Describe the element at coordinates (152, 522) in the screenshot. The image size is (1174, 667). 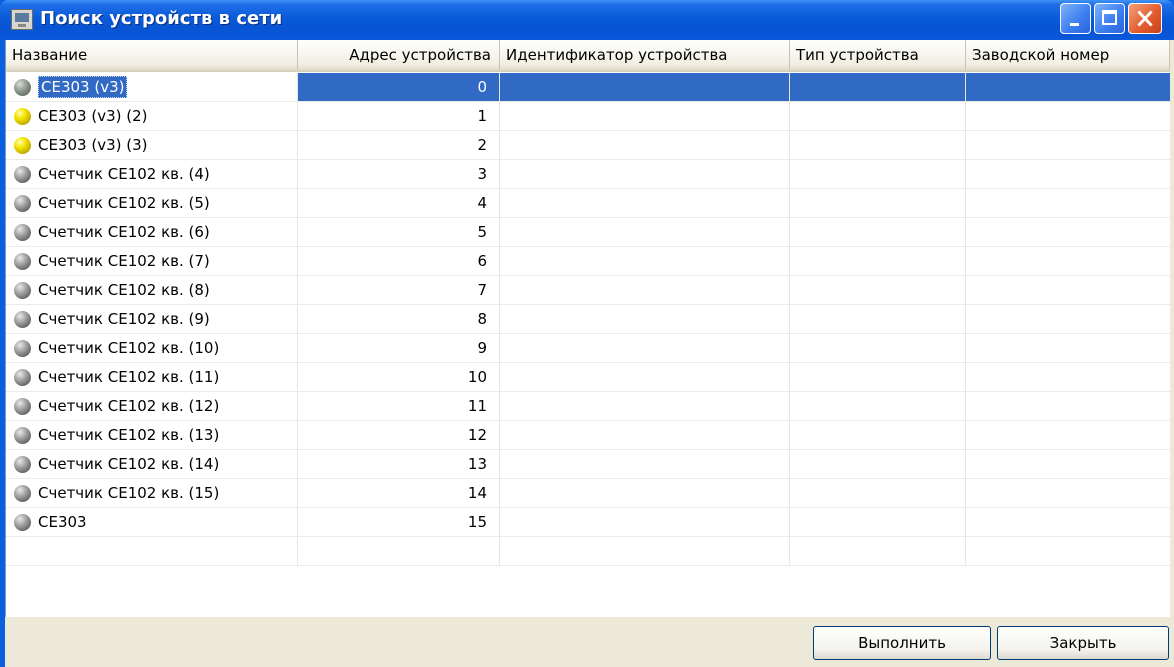
I see `cell-name: CE303` at that location.